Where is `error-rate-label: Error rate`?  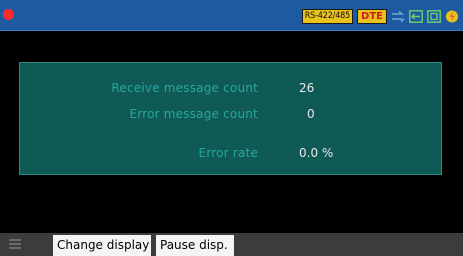
error-rate-label: Error rate is located at coordinates (228, 153).